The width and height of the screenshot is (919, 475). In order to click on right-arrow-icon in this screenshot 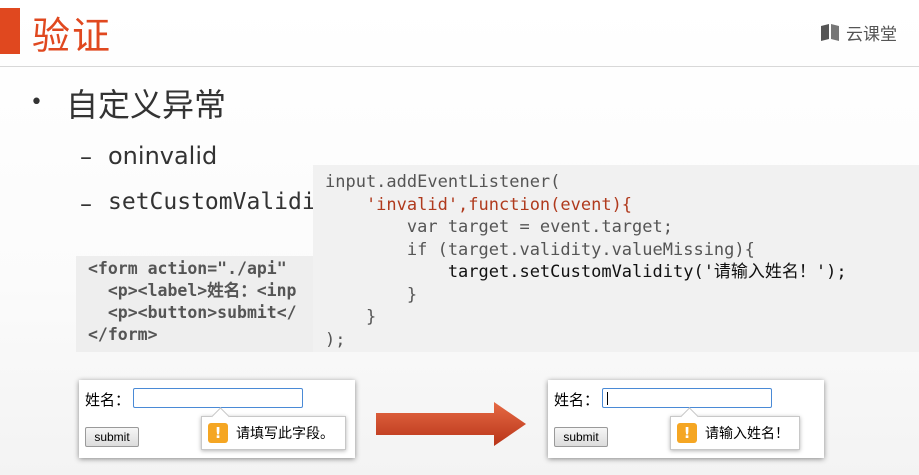, I will do `click(451, 424)`.